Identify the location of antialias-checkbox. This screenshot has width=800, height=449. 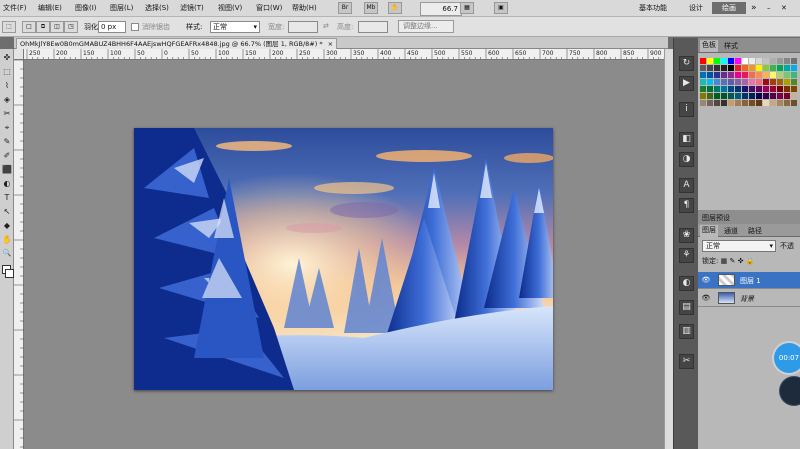
(135, 27).